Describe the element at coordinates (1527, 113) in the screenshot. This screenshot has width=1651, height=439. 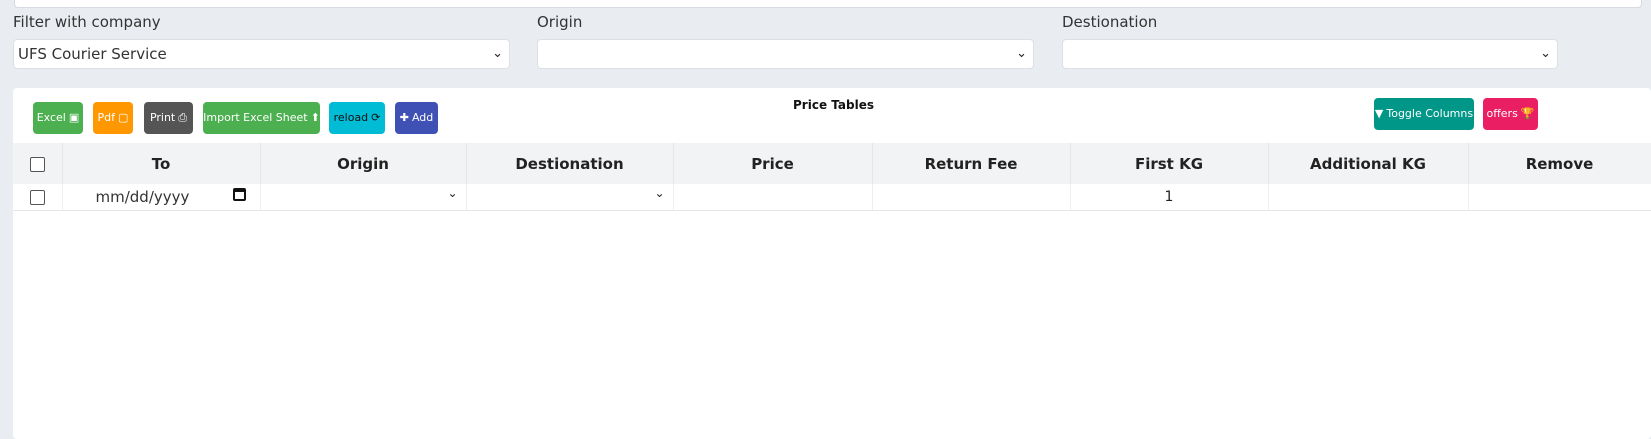
I see `trophy-icon: 🏆` at that location.